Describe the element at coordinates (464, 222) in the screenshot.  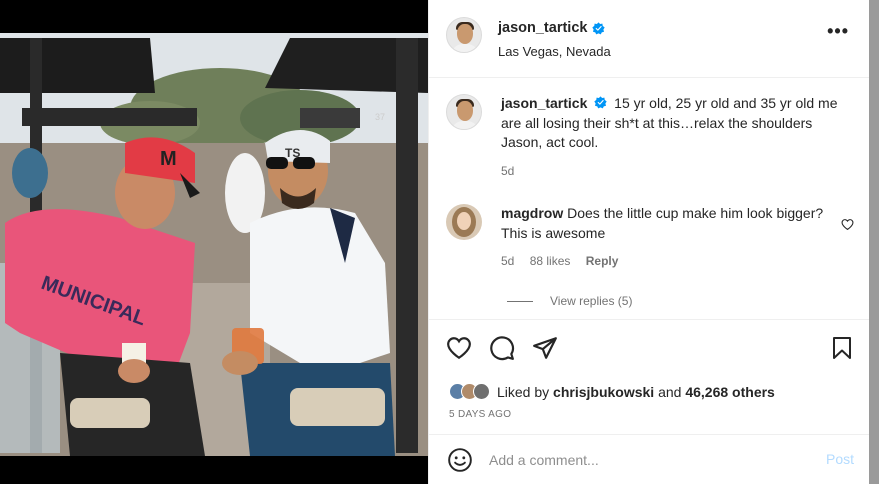
I see `commenter-avatar` at that location.